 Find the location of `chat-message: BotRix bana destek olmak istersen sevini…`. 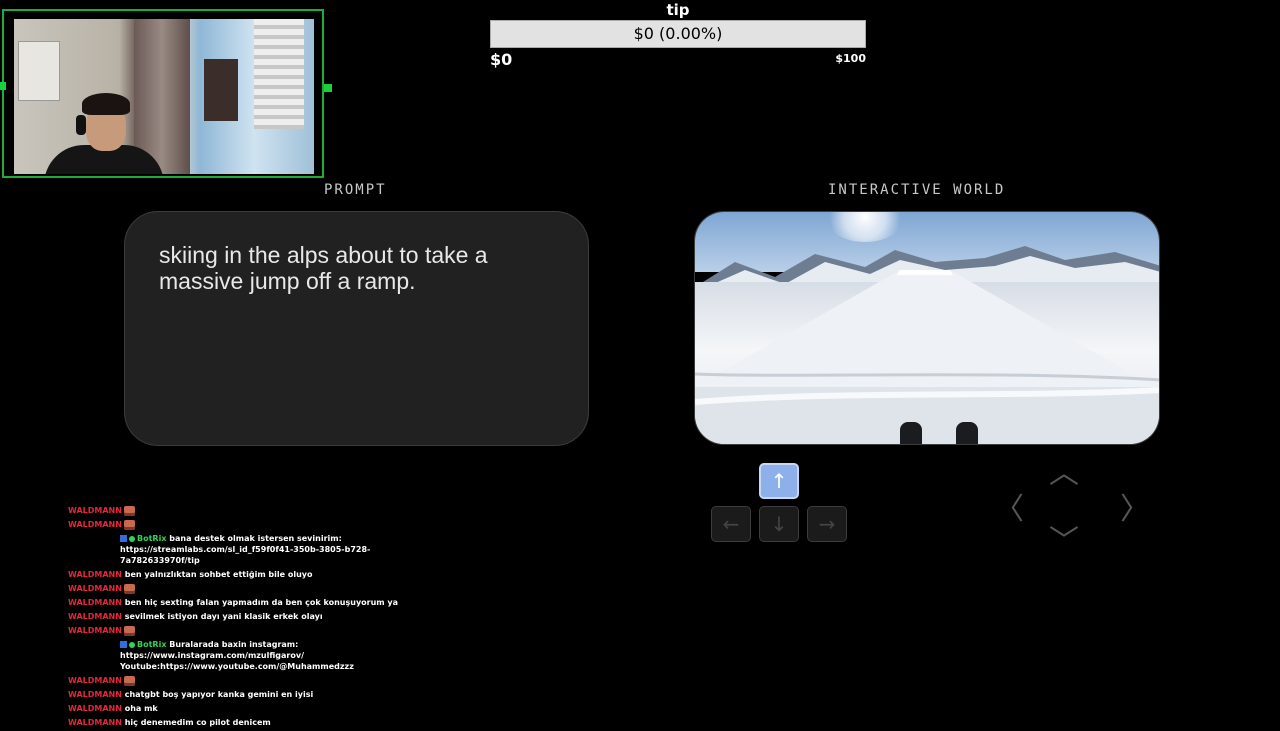

chat-message: BotRix bana destek olmak istersen sevini… is located at coordinates (238, 549).